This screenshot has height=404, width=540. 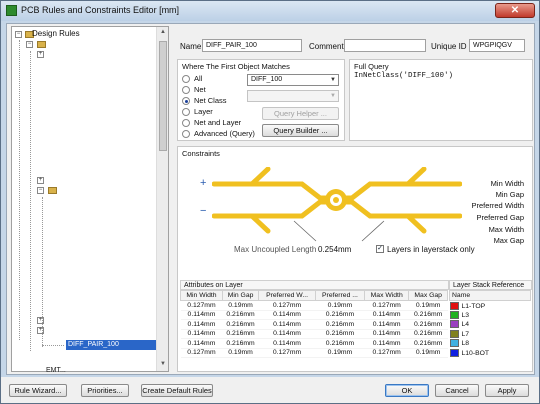 What do you see at coordinates (403, 76) in the screenshot?
I see `full-query-text: InNetClass('DIFF_100')` at bounding box center [403, 76].